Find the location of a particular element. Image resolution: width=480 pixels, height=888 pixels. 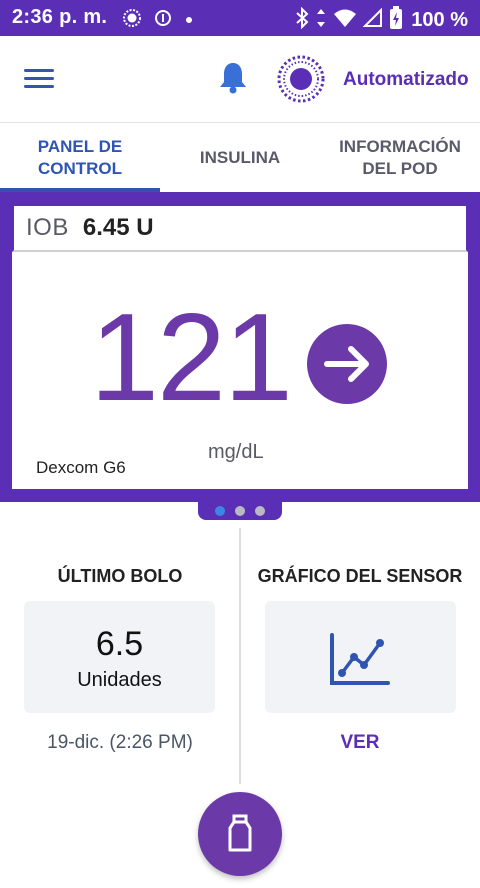

line-chart-icon is located at coordinates (360, 661).